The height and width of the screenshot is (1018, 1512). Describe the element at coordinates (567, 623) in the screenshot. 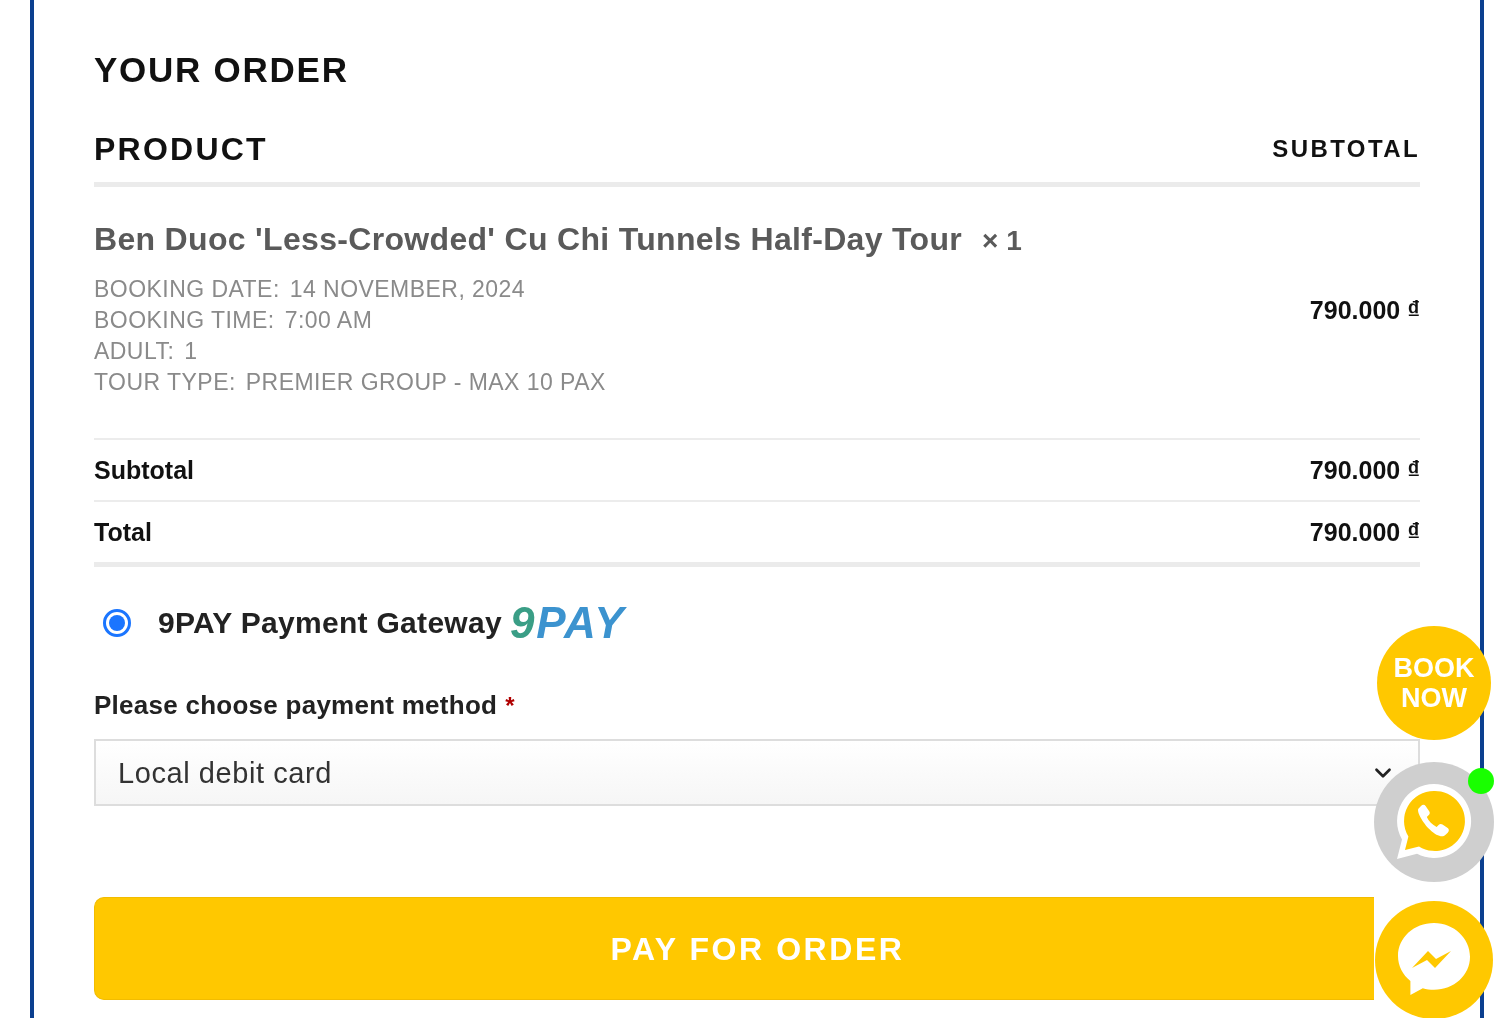

I see `gateway-logo: 9PAY` at that location.